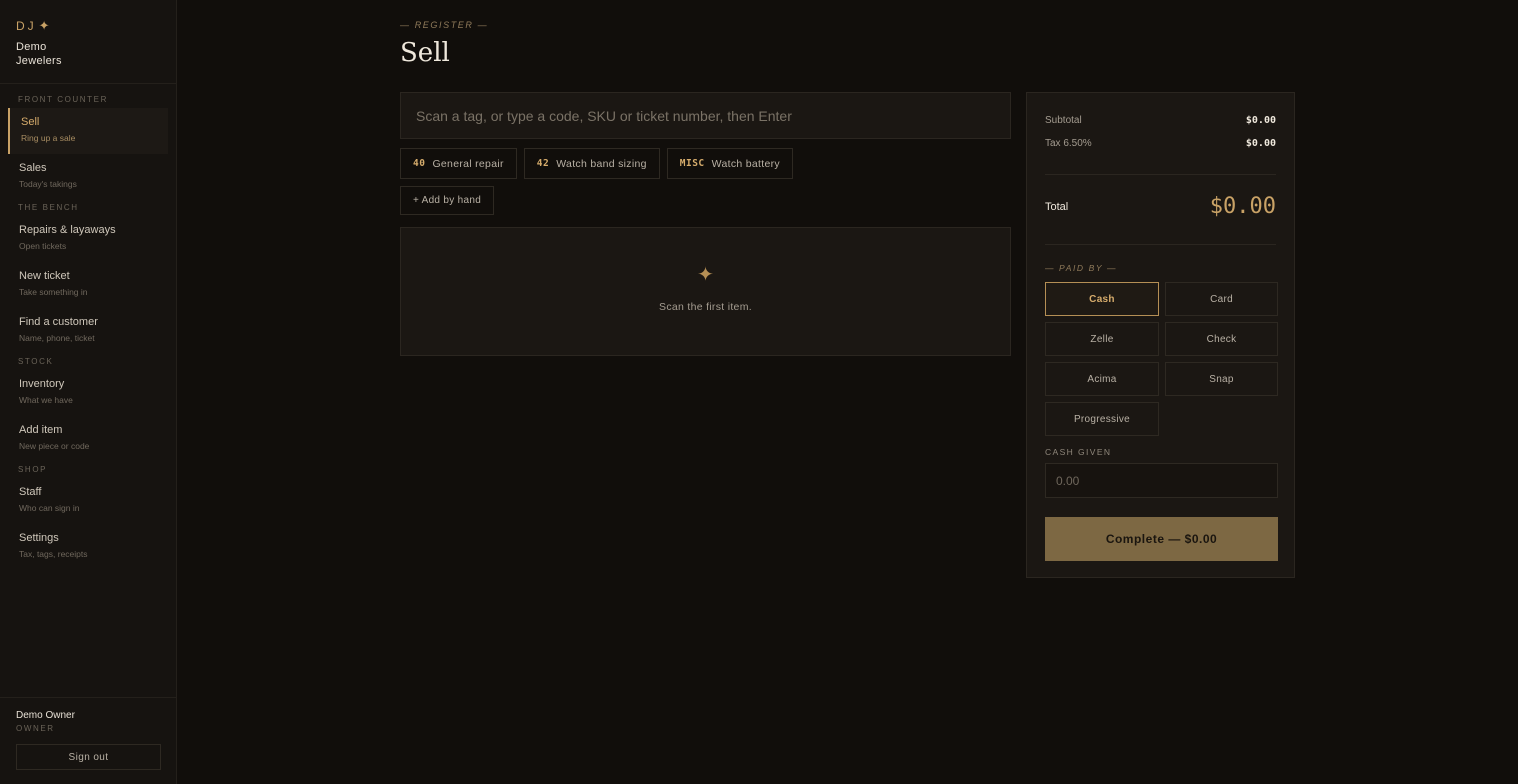 The width and height of the screenshot is (1518, 784). What do you see at coordinates (1221, 299) in the screenshot?
I see `payment-card-button: Card` at bounding box center [1221, 299].